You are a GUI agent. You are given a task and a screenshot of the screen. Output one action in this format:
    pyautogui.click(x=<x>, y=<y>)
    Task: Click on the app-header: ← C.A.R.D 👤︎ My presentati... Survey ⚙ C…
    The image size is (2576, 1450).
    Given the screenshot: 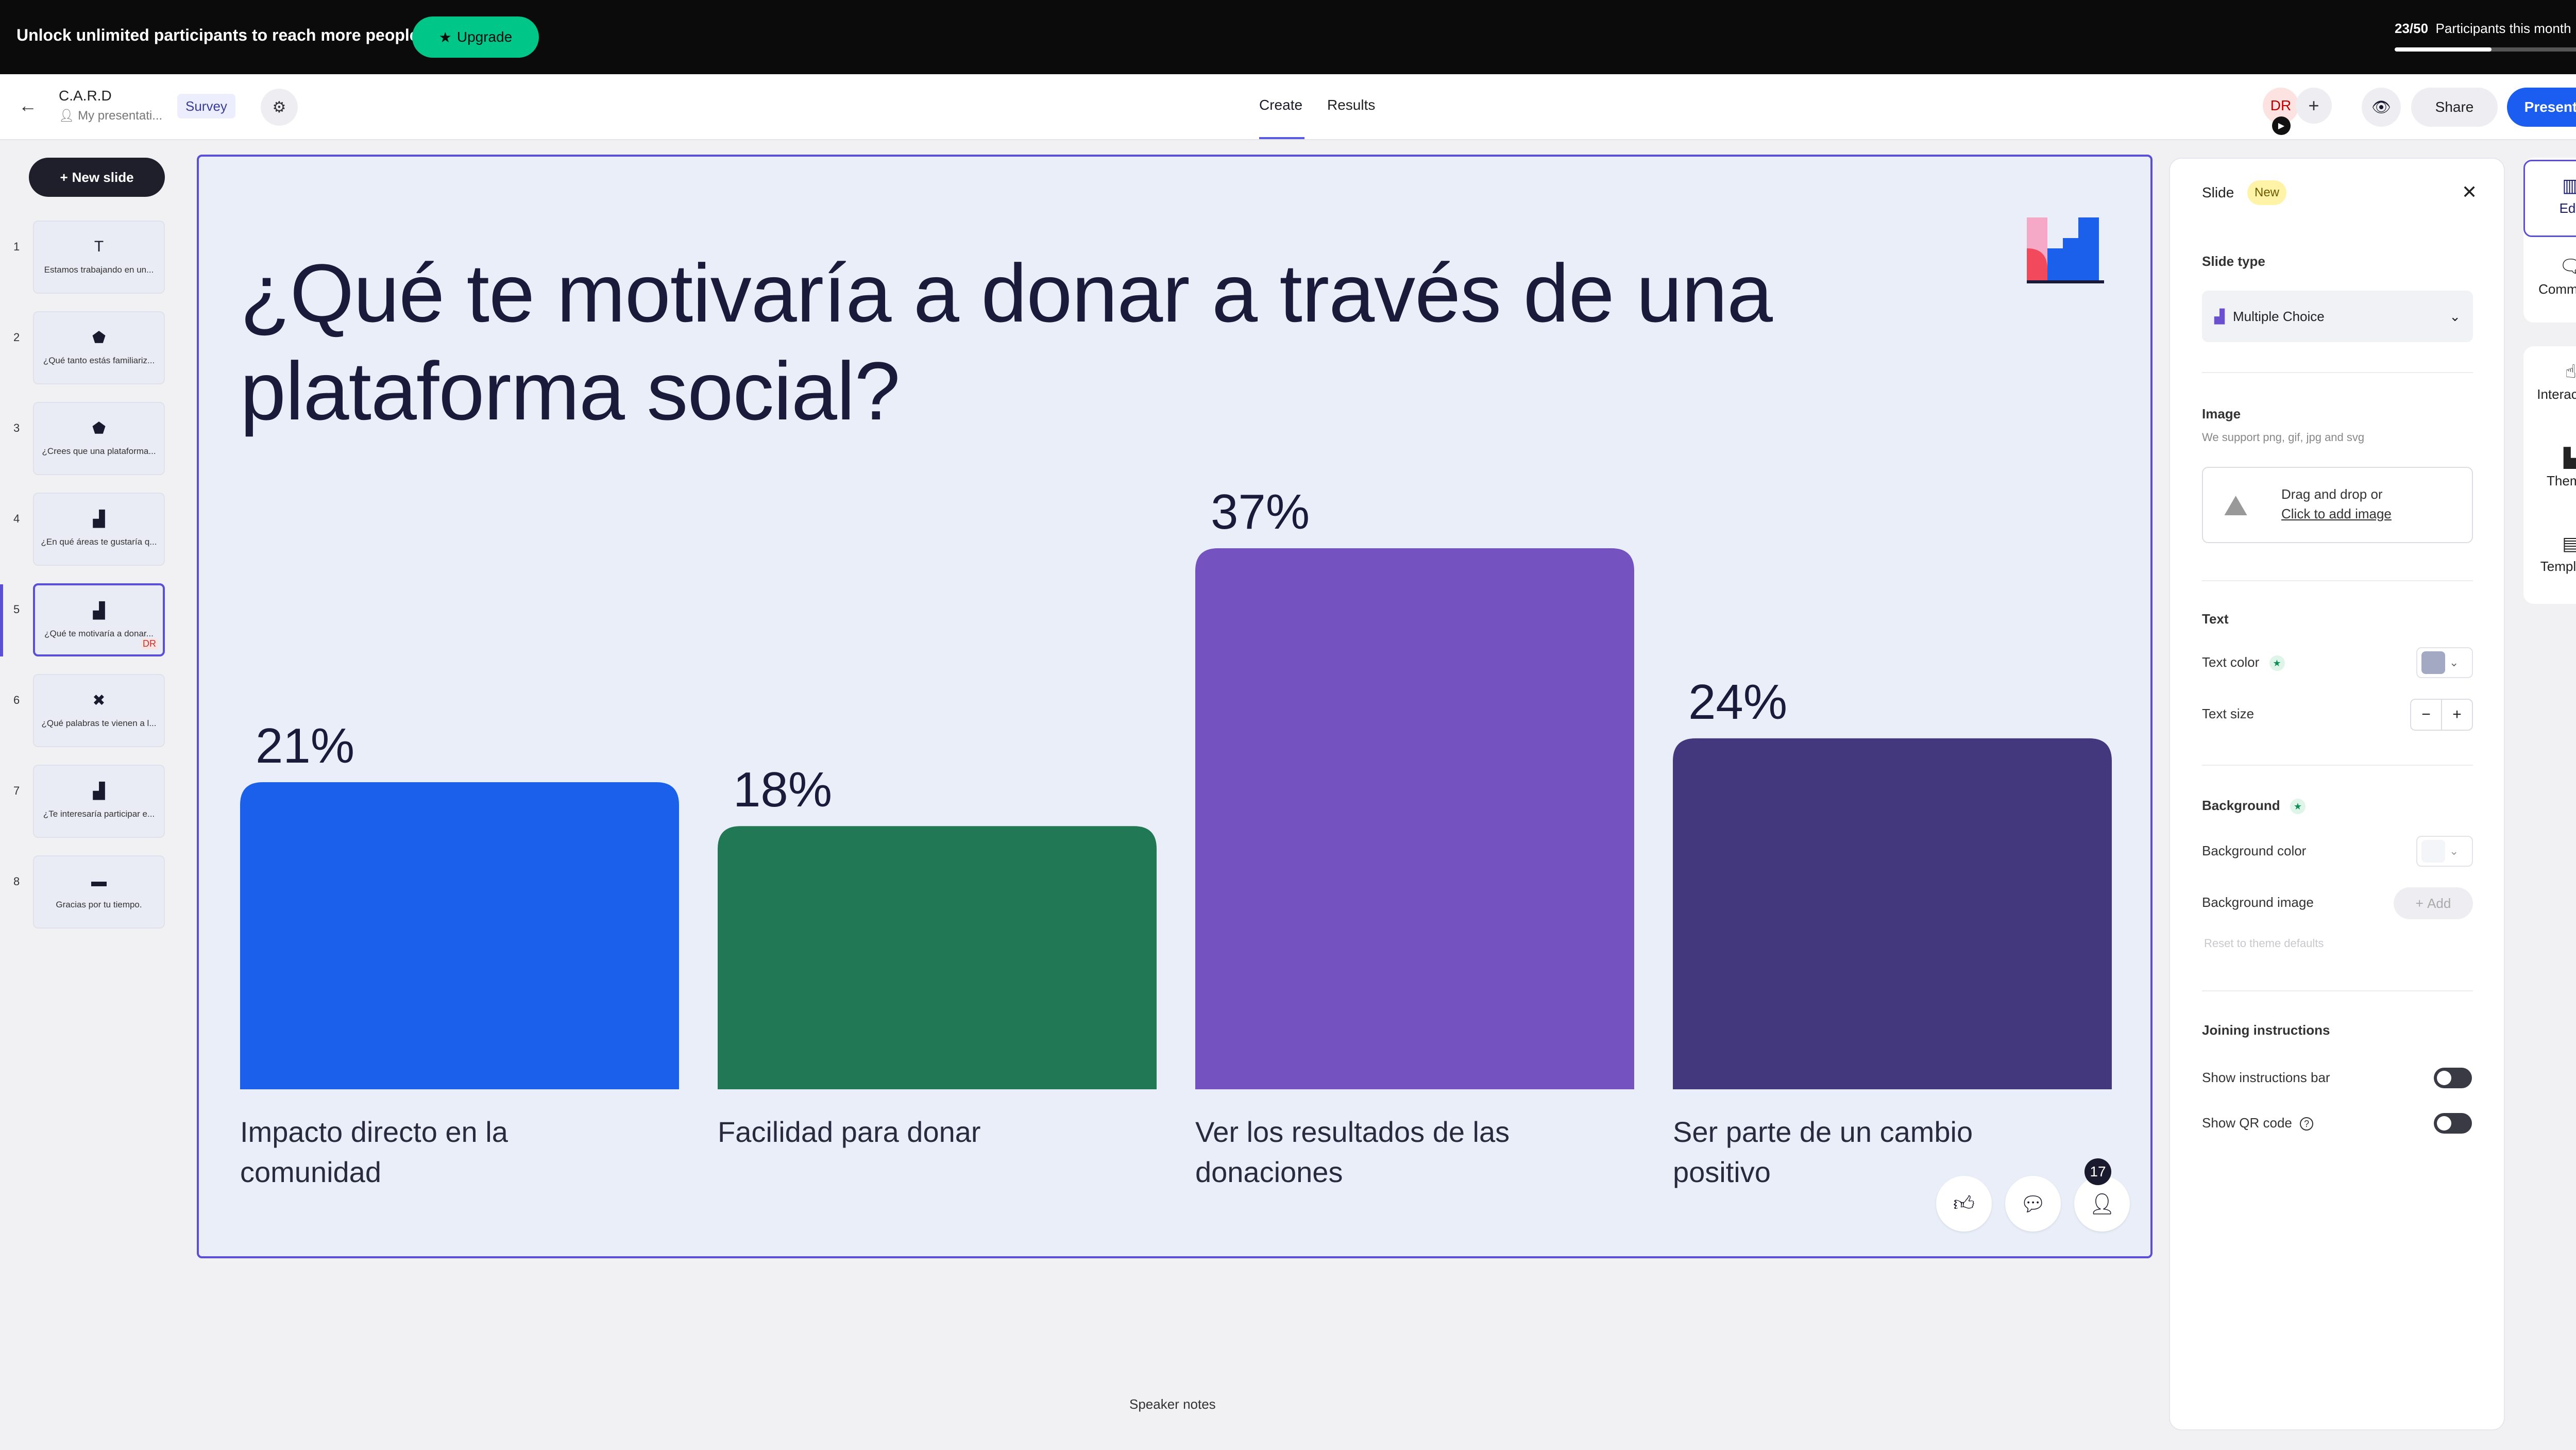 What is the action you would take?
    pyautogui.click(x=1288, y=107)
    